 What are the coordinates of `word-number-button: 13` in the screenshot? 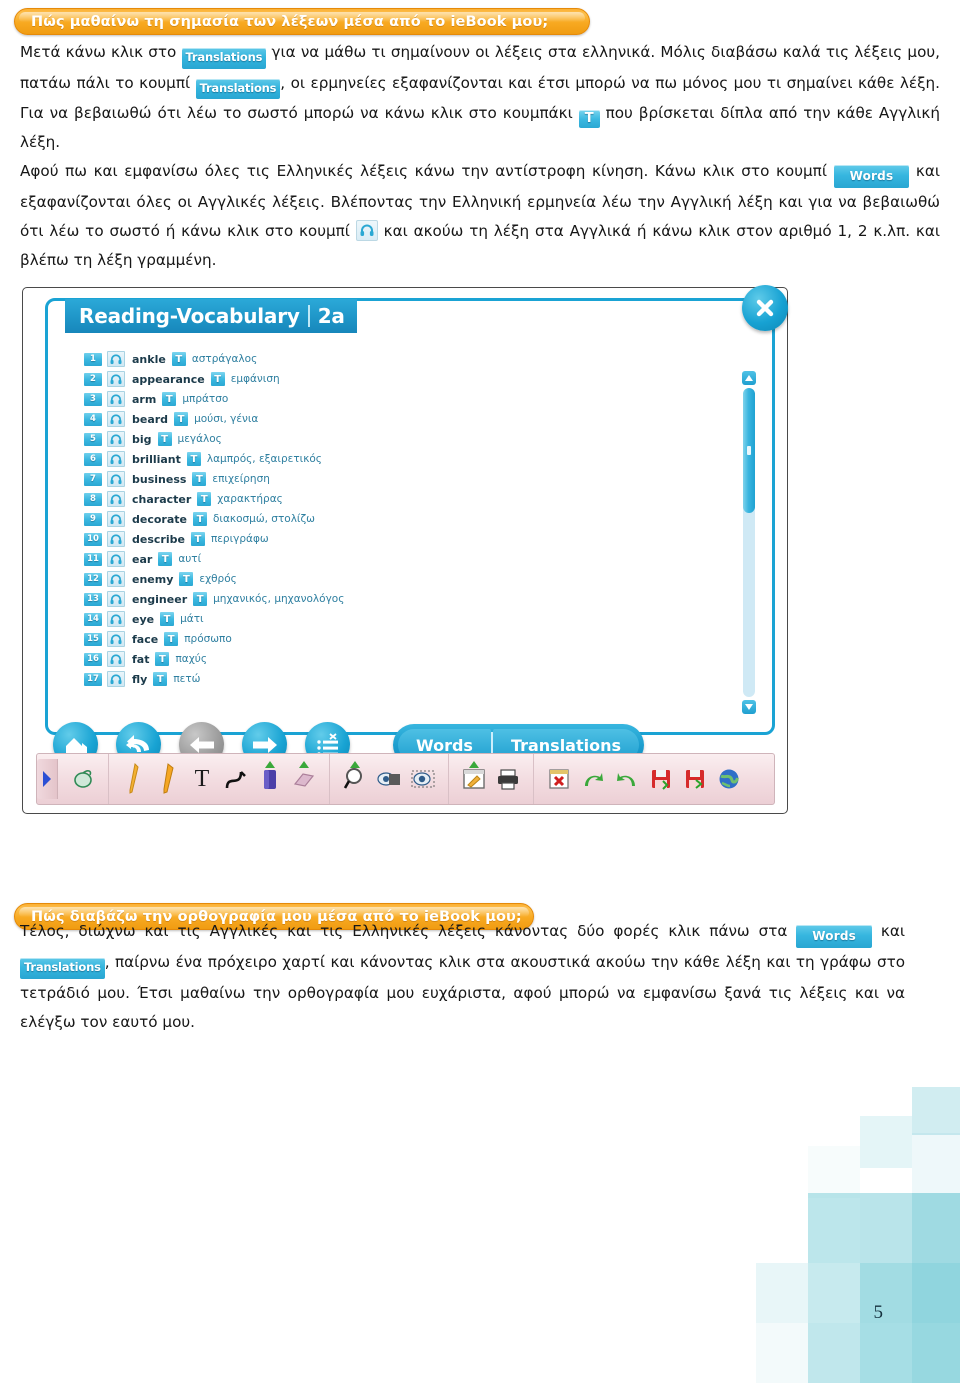 It's located at (93, 599).